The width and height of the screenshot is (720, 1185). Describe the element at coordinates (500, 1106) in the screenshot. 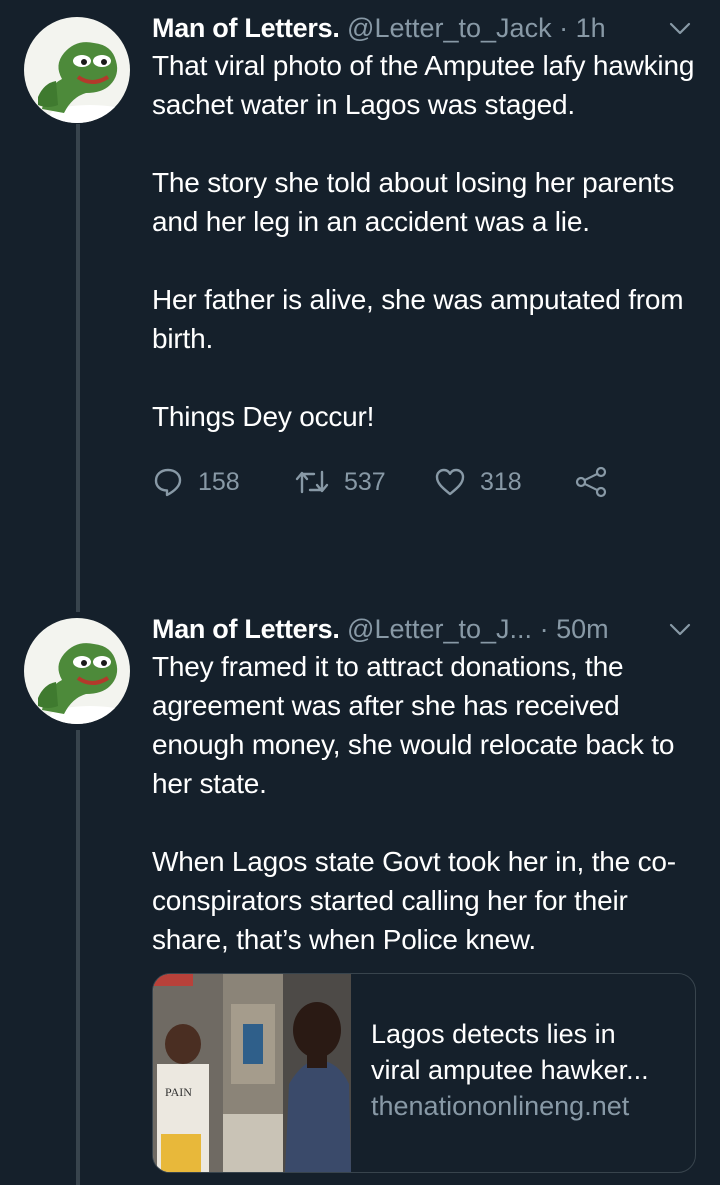

I see `link-preview-domain: thenationonlineng.net` at that location.